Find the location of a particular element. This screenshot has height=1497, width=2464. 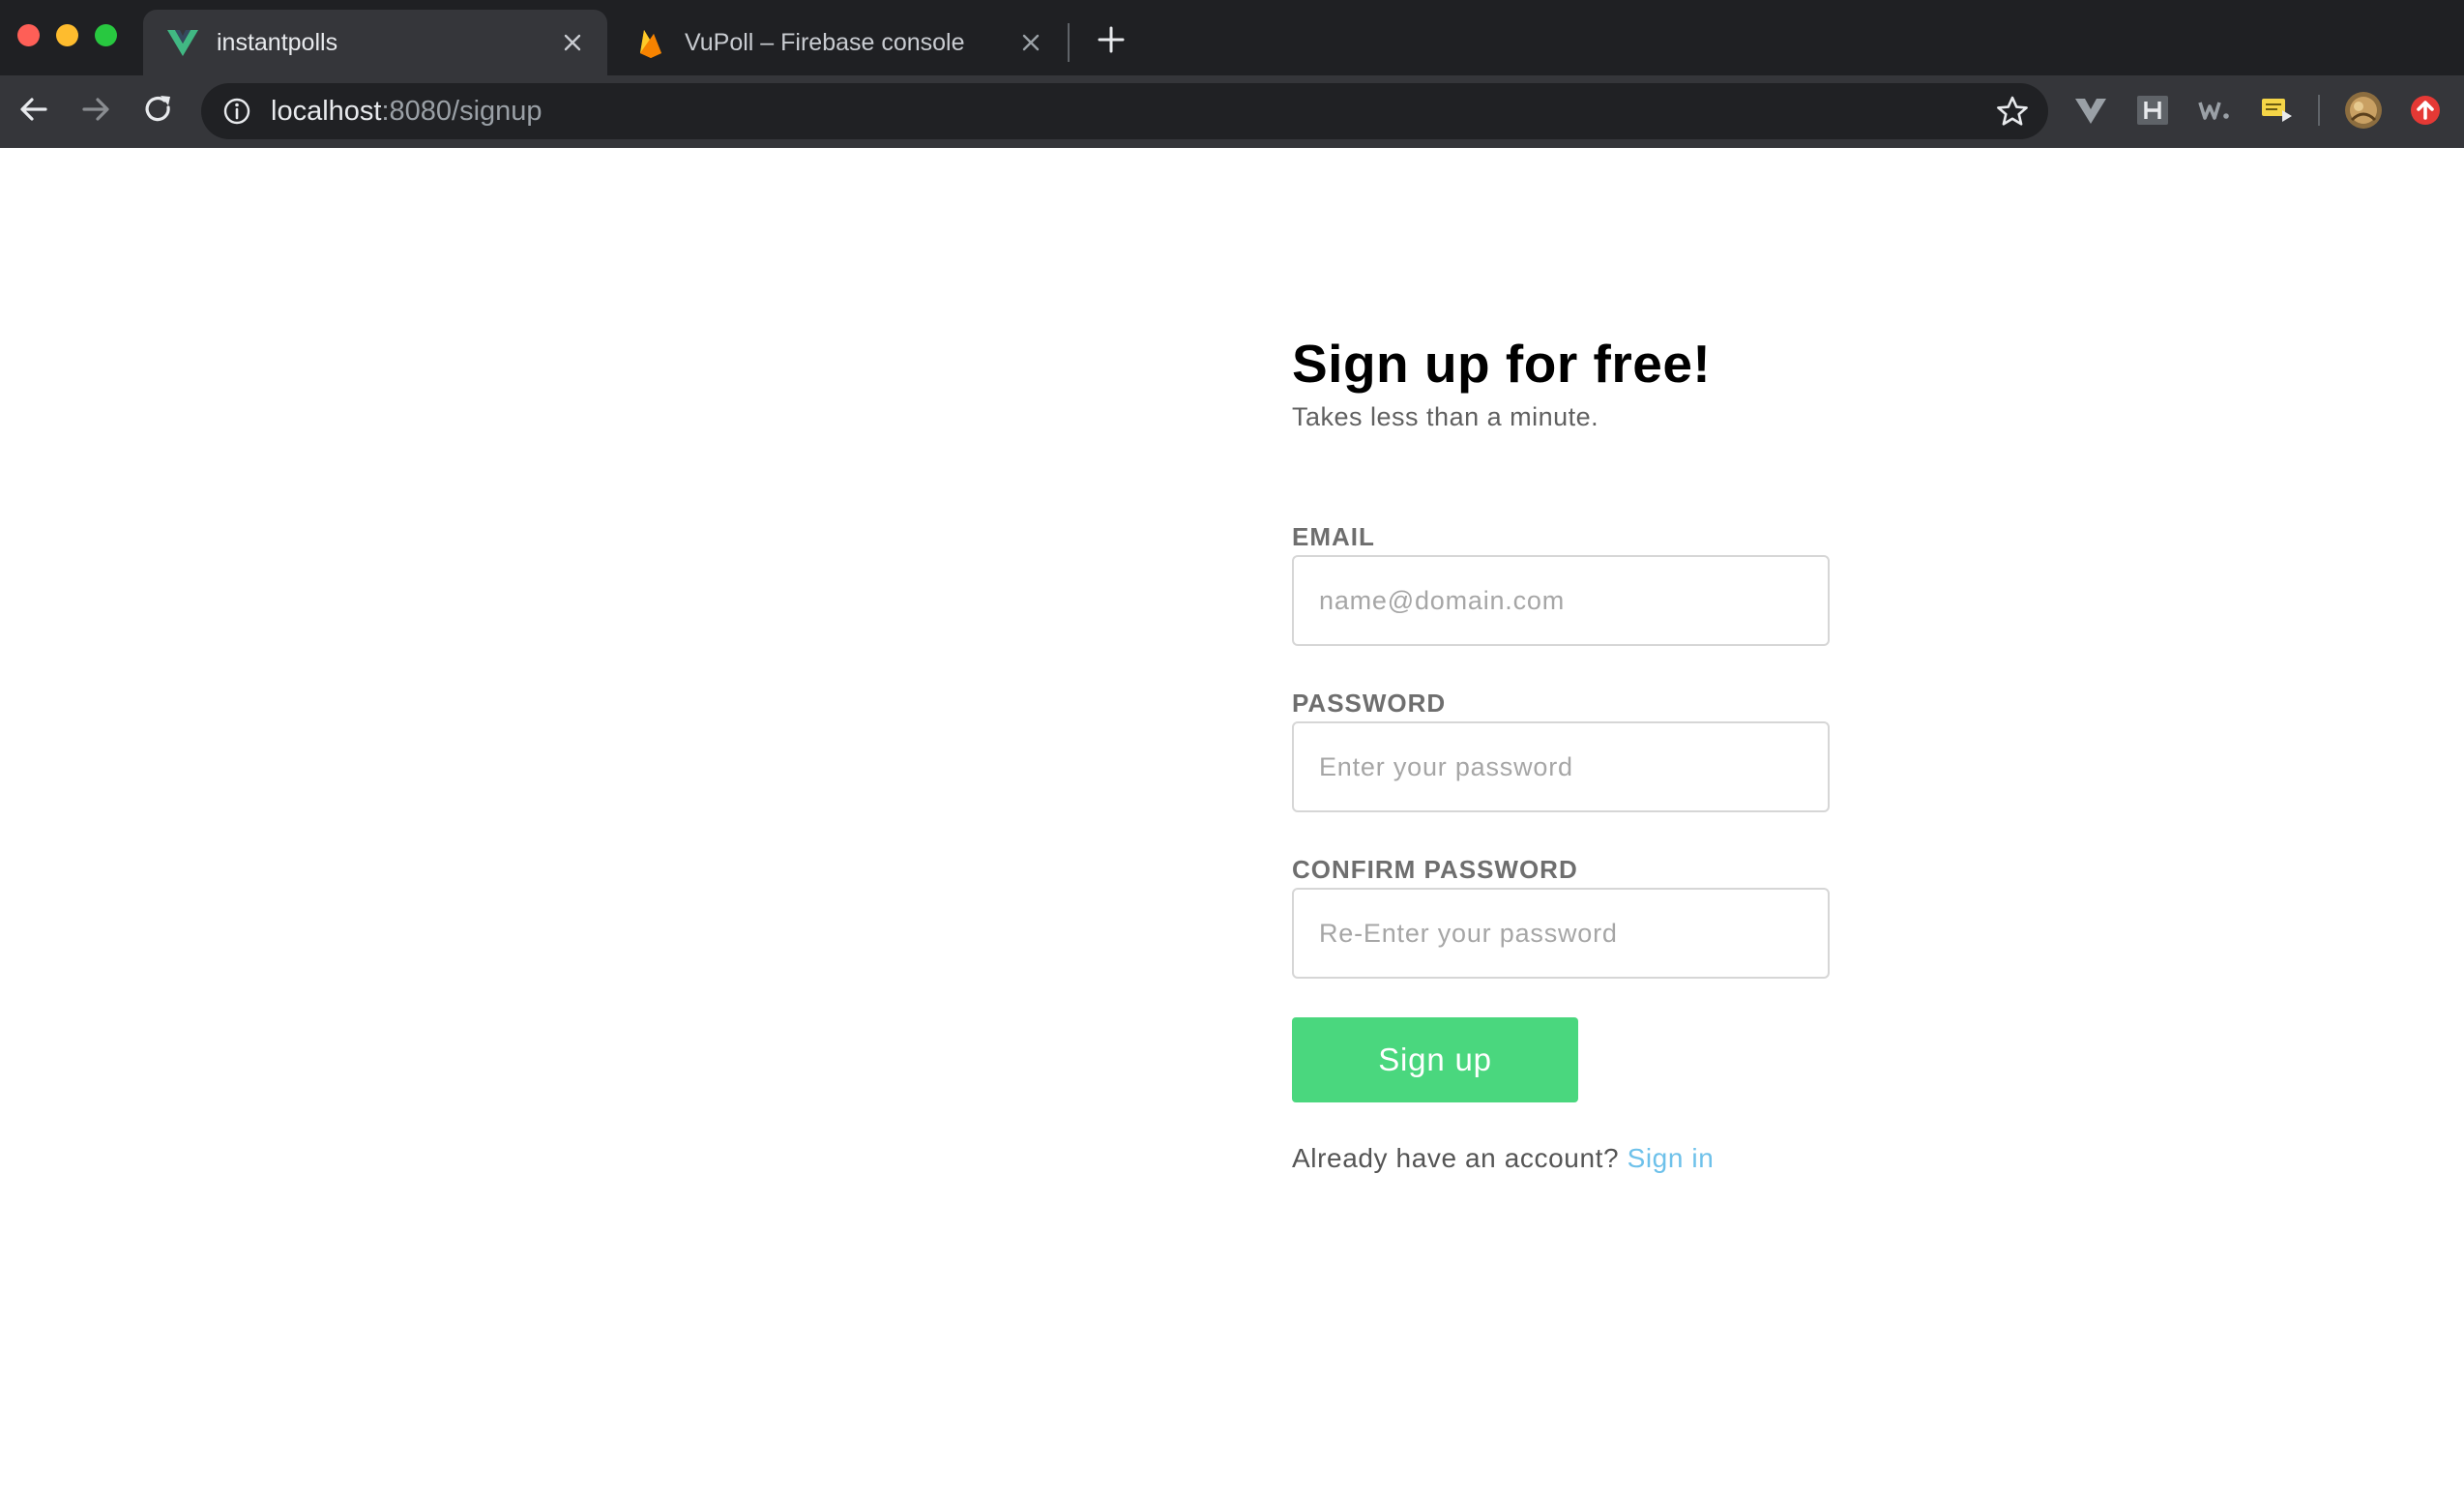

page-subtitle: Takes less than a minute. is located at coordinates (1446, 416).